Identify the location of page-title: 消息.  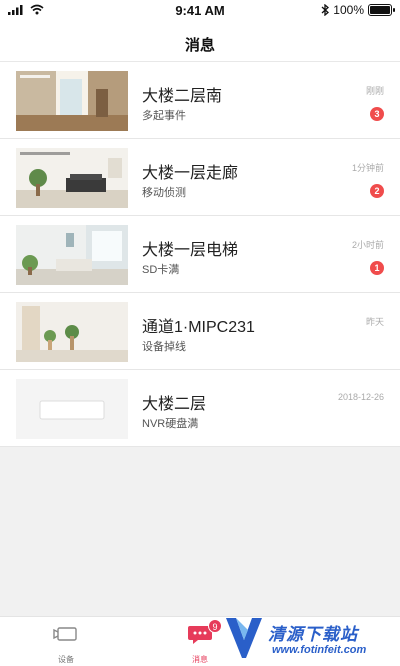
(199, 45).